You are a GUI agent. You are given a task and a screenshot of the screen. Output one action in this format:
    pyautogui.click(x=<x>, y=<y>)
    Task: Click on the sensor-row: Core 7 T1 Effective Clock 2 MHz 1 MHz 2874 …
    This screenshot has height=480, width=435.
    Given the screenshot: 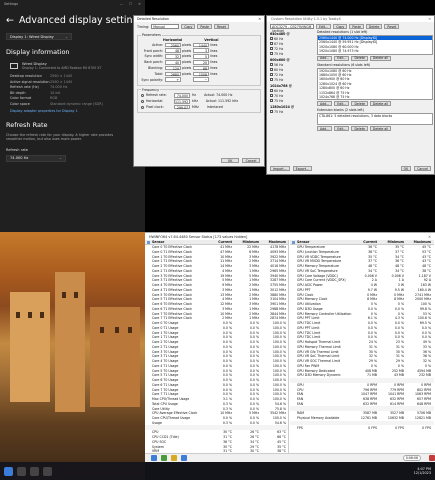 What is the action you would take?
    pyautogui.click(x=216, y=281)
    